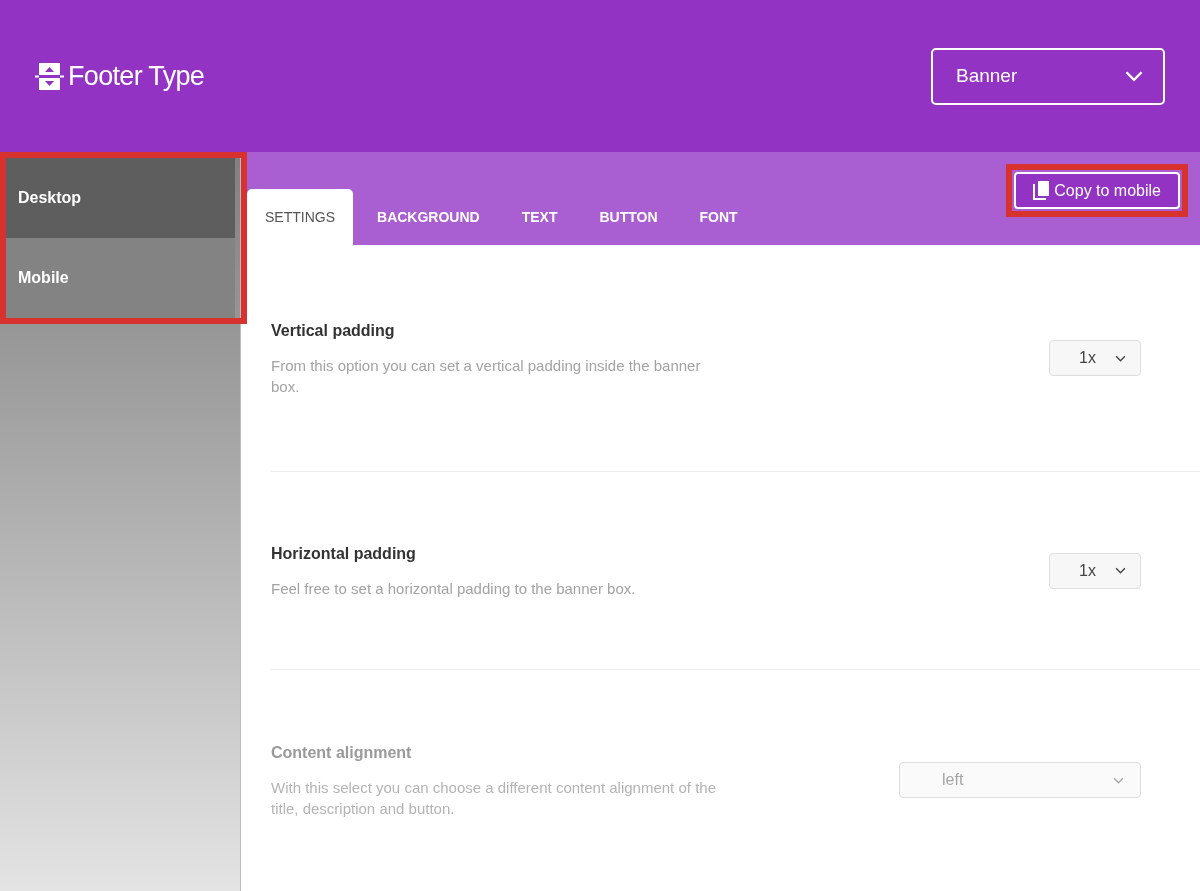 Image resolution: width=1200 pixels, height=891 pixels. Describe the element at coordinates (120, 198) in the screenshot. I see `sidebar-item: Desktop` at that location.